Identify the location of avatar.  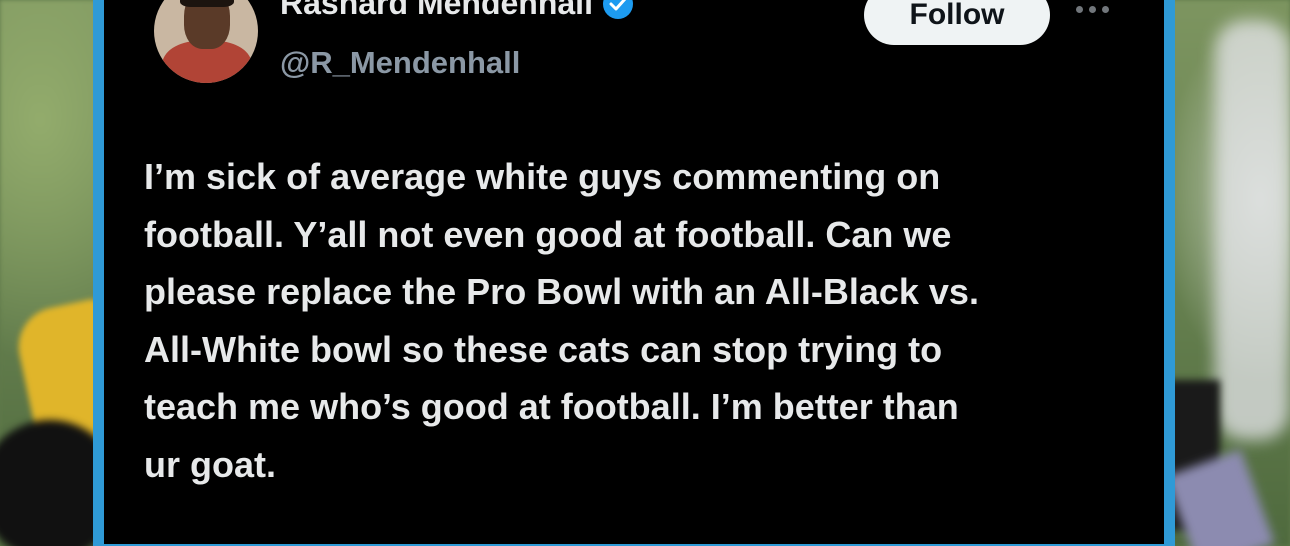
(206, 41).